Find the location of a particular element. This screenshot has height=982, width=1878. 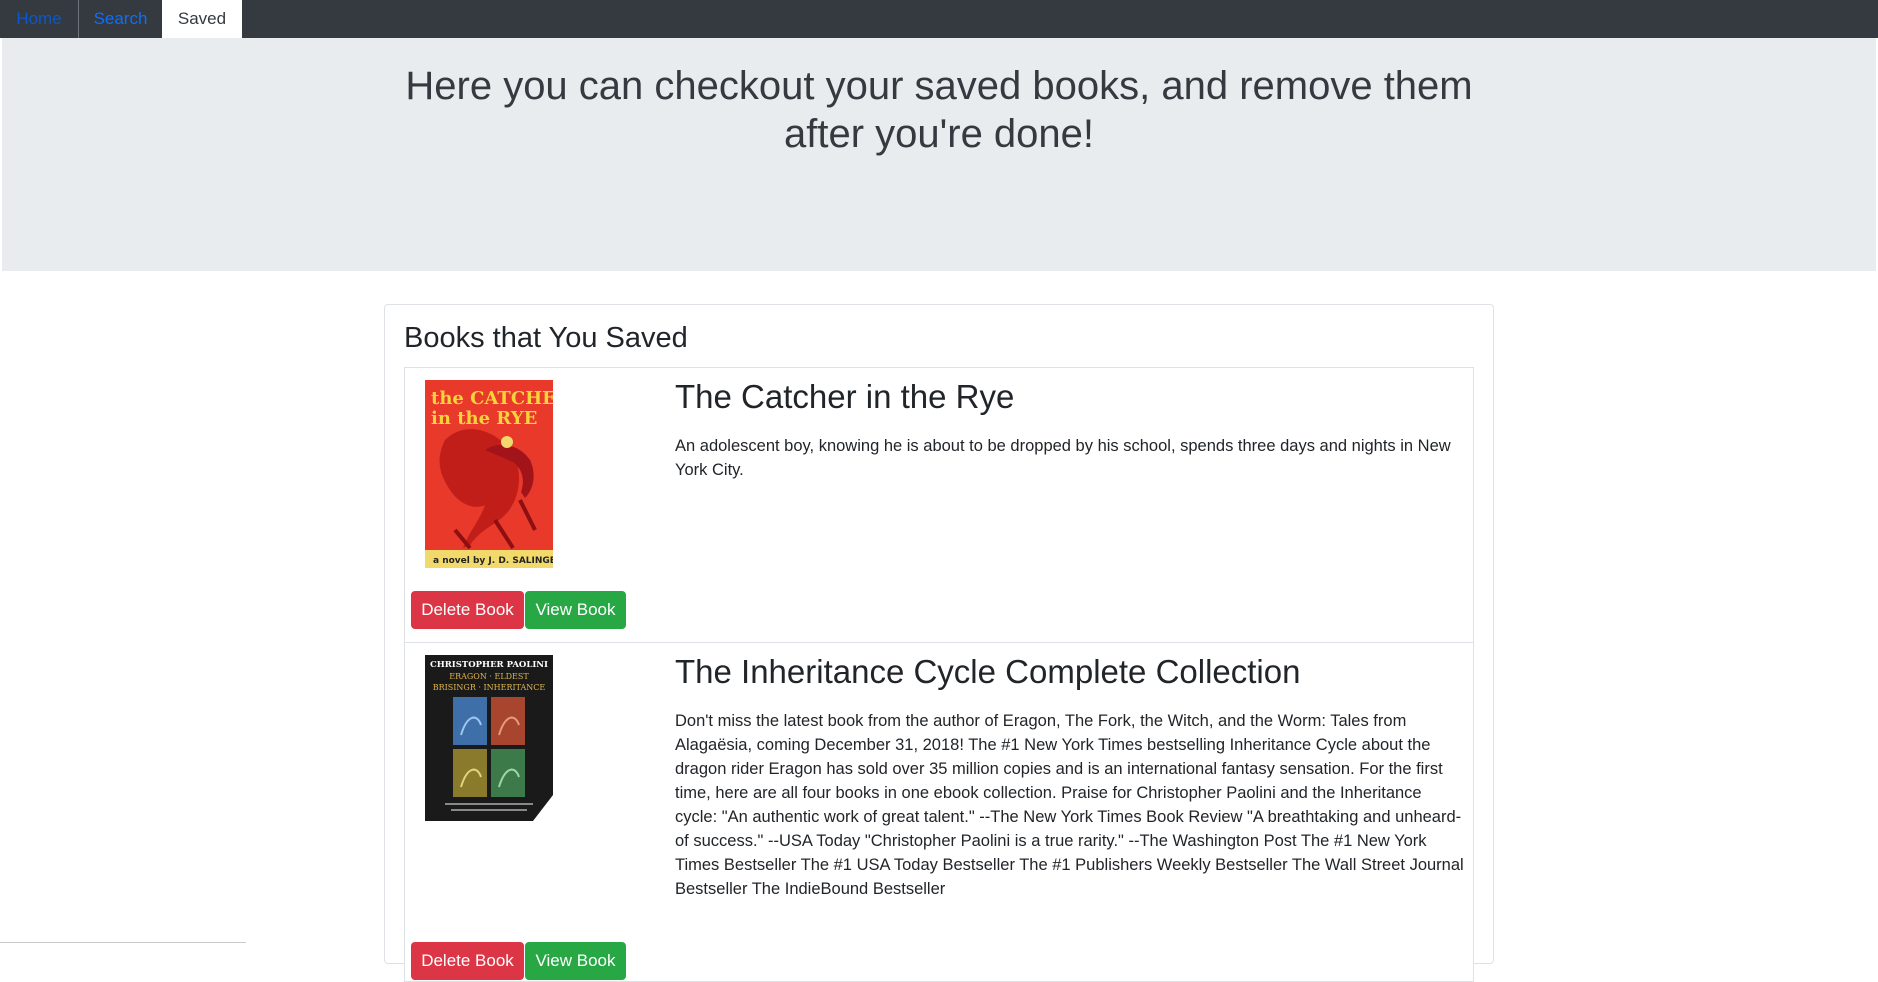

tab-saved: Saved is located at coordinates (202, 19).